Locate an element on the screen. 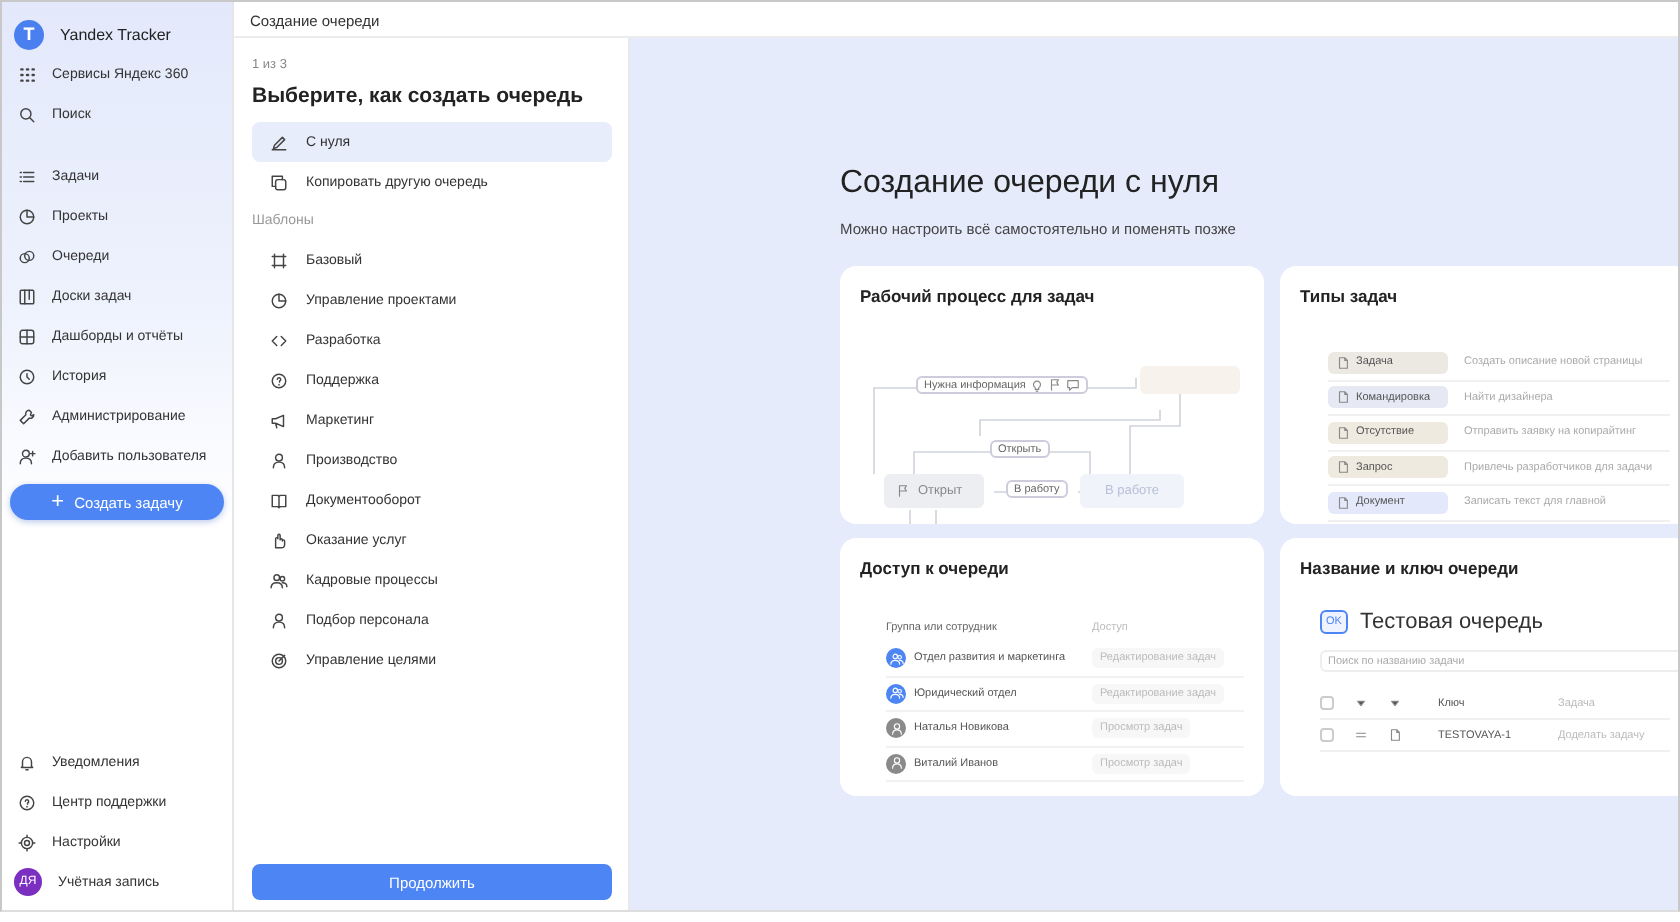 This screenshot has width=1680, height=922. book-icon is located at coordinates (279, 500).